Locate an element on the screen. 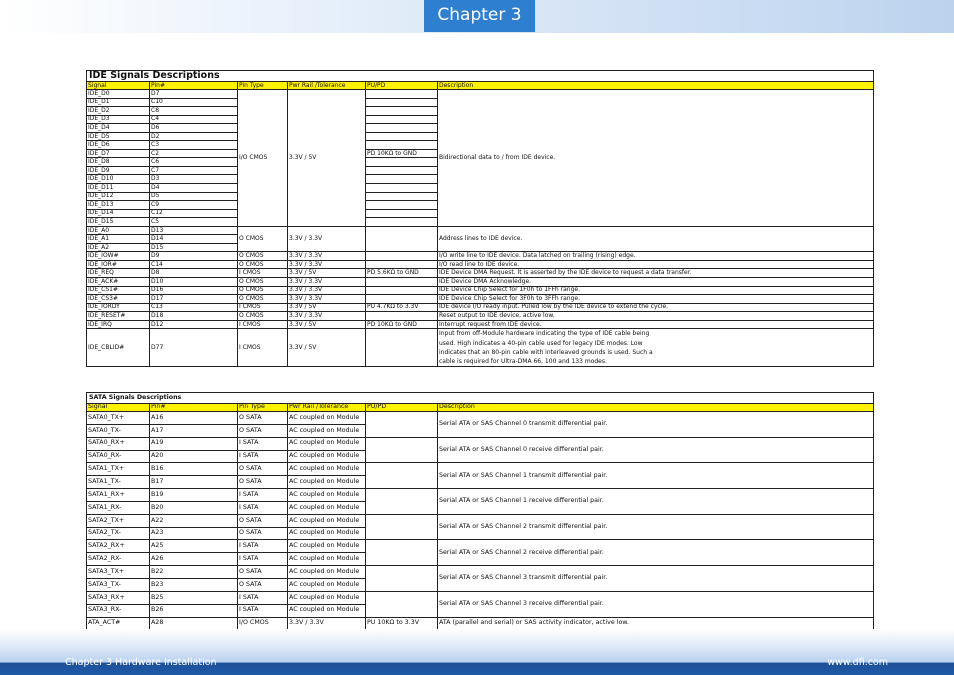 The width and height of the screenshot is (954, 675). signal-cell: IDE_D3 is located at coordinates (118, 119).